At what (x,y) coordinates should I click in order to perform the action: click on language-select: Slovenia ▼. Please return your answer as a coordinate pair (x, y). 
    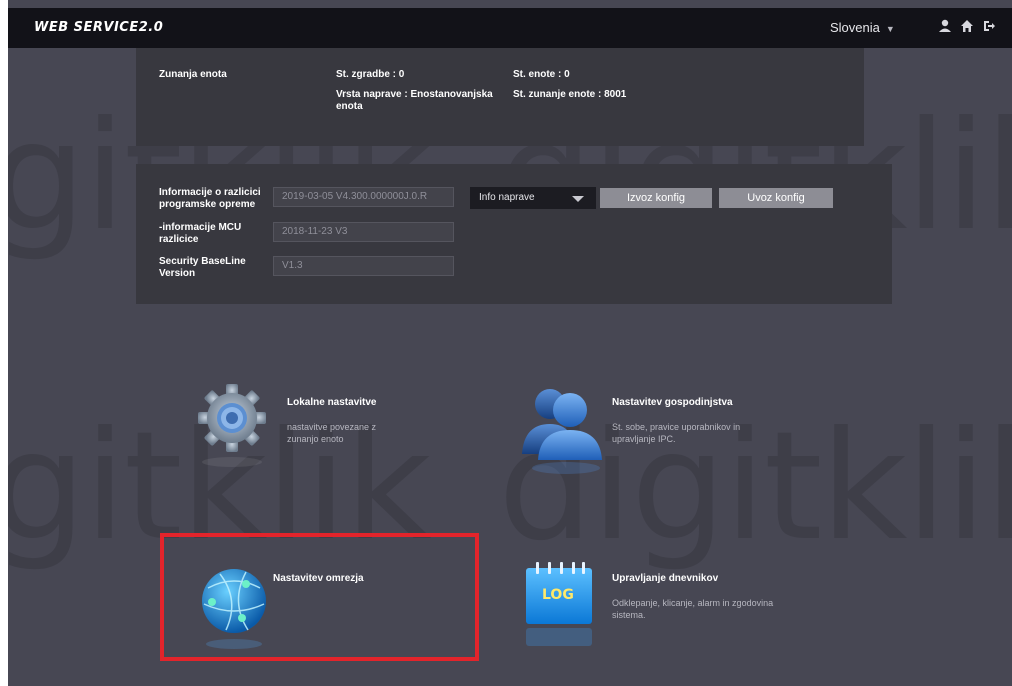
    Looking at the image, I should click on (862, 27).